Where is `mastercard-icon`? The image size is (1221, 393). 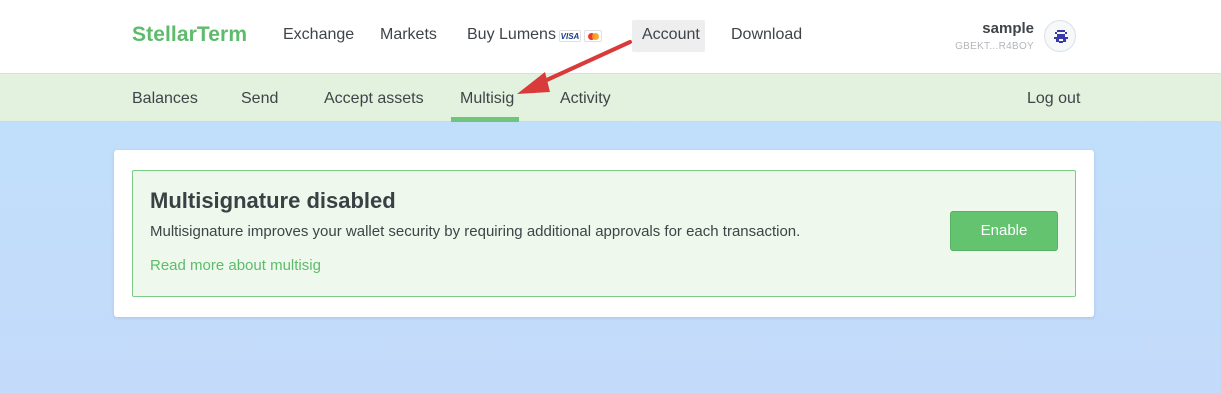
mastercard-icon is located at coordinates (593, 36).